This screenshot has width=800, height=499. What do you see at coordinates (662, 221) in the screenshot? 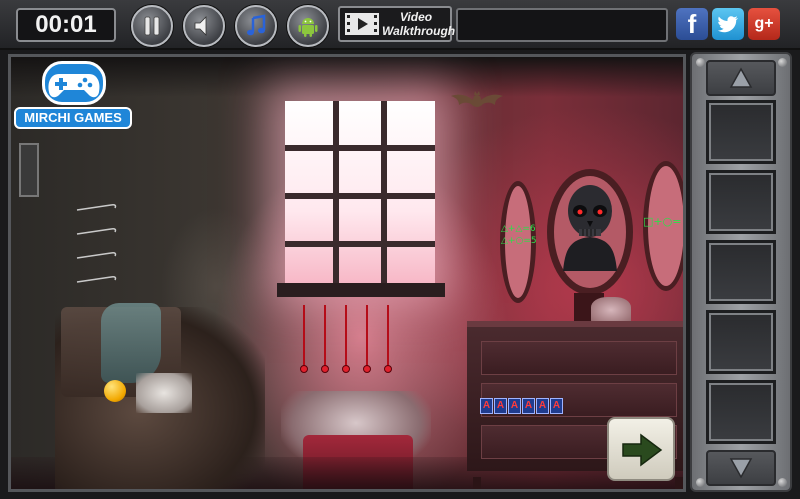
I see `math-clue-right: □+○=` at bounding box center [662, 221].